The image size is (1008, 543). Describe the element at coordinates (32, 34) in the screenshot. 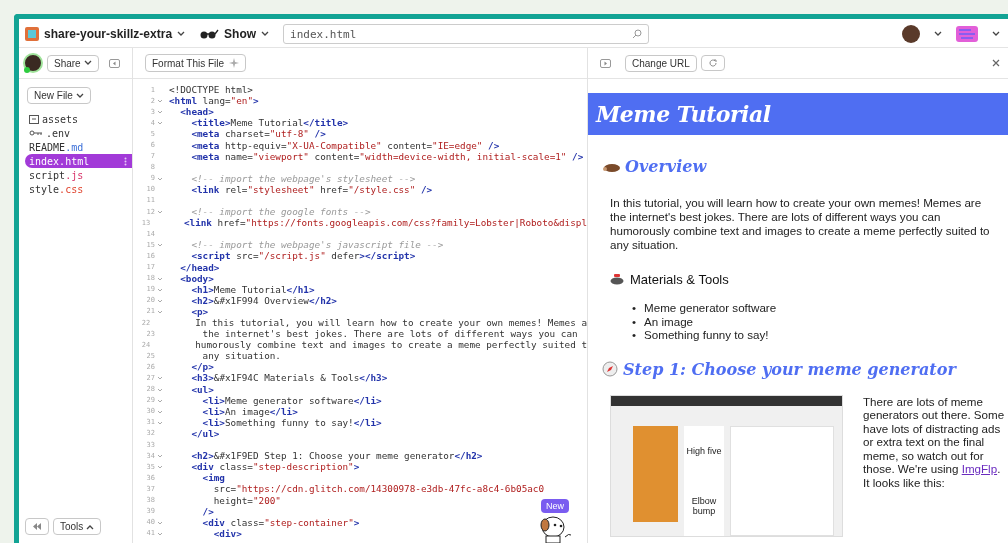

I see `project-logo-icon` at that location.